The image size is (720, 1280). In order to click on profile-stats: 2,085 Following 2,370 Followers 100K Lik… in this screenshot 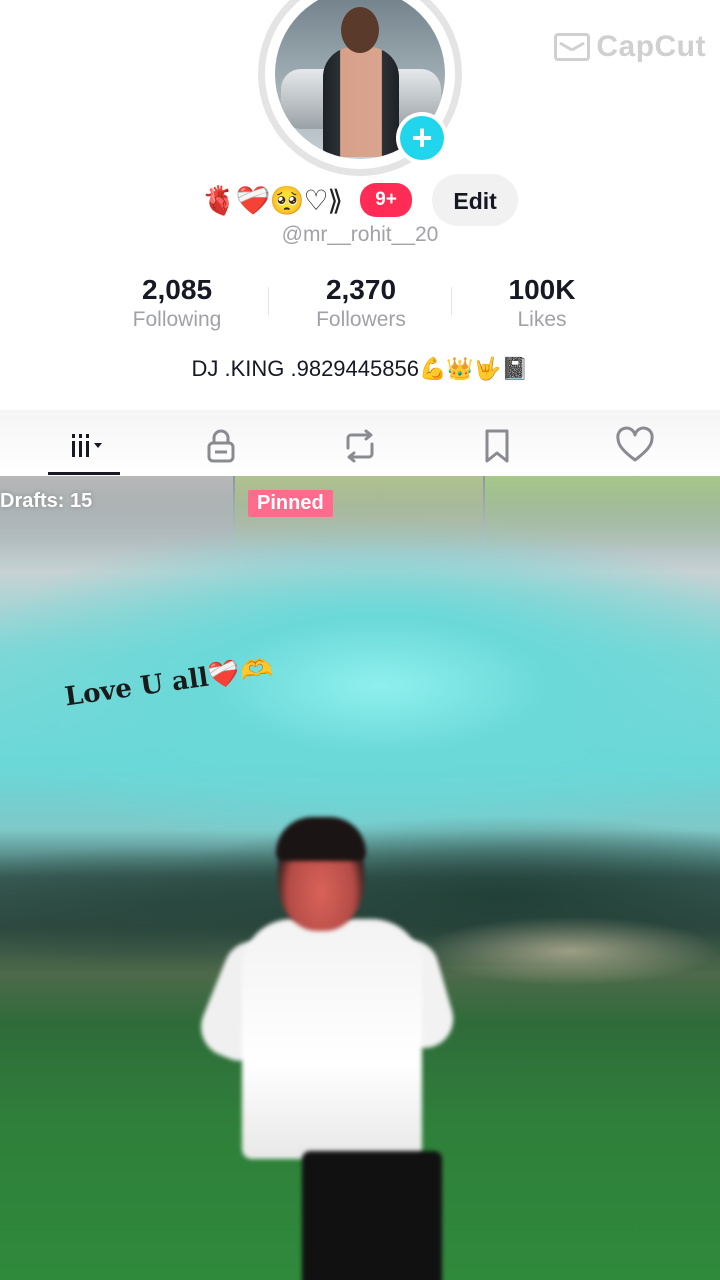, I will do `click(360, 305)`.